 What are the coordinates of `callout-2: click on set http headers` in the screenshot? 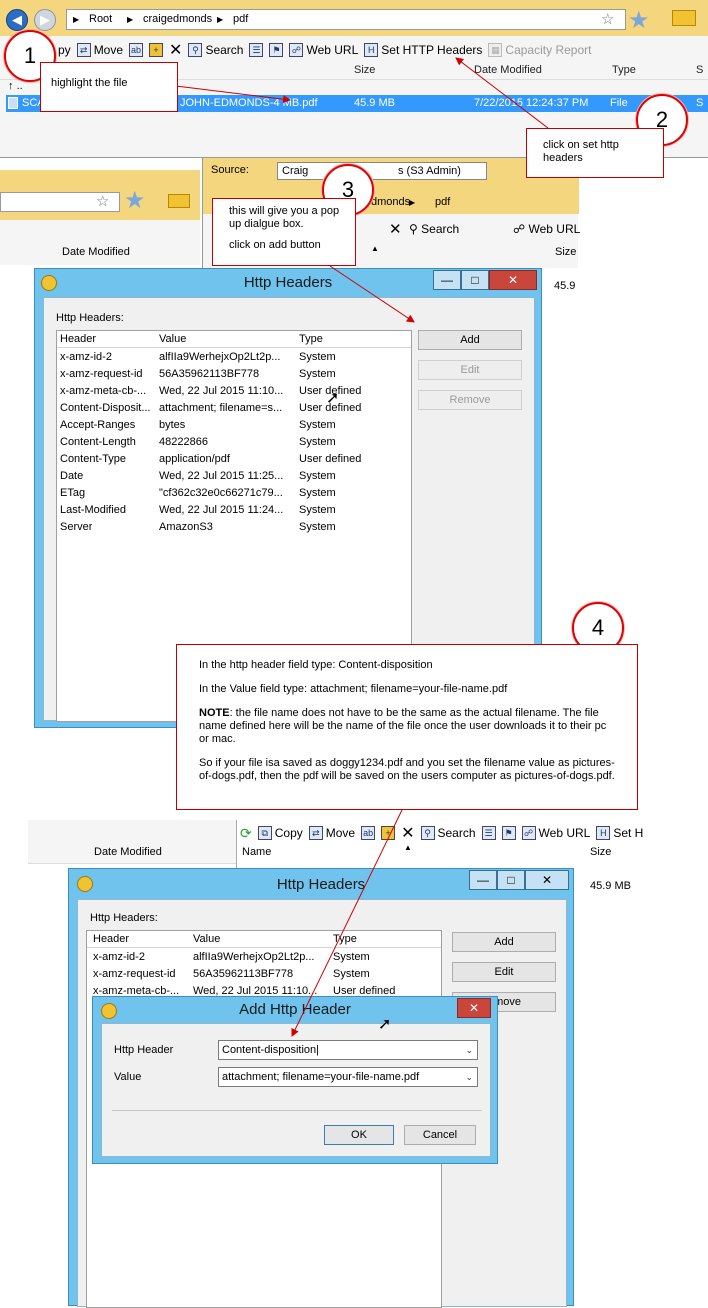 It's located at (595, 153).